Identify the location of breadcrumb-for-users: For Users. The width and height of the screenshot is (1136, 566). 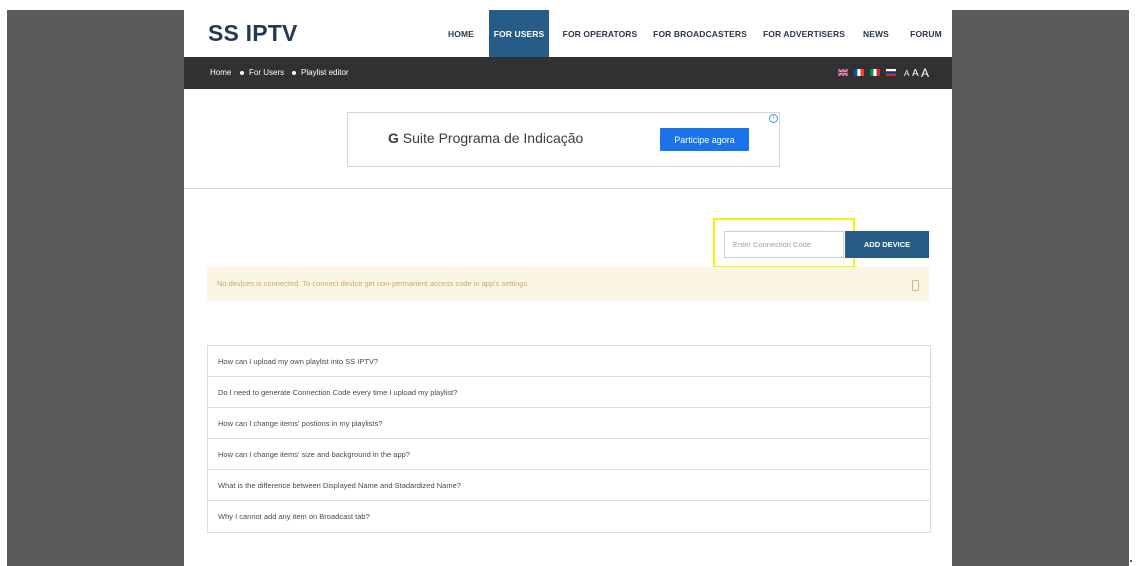
(266, 73).